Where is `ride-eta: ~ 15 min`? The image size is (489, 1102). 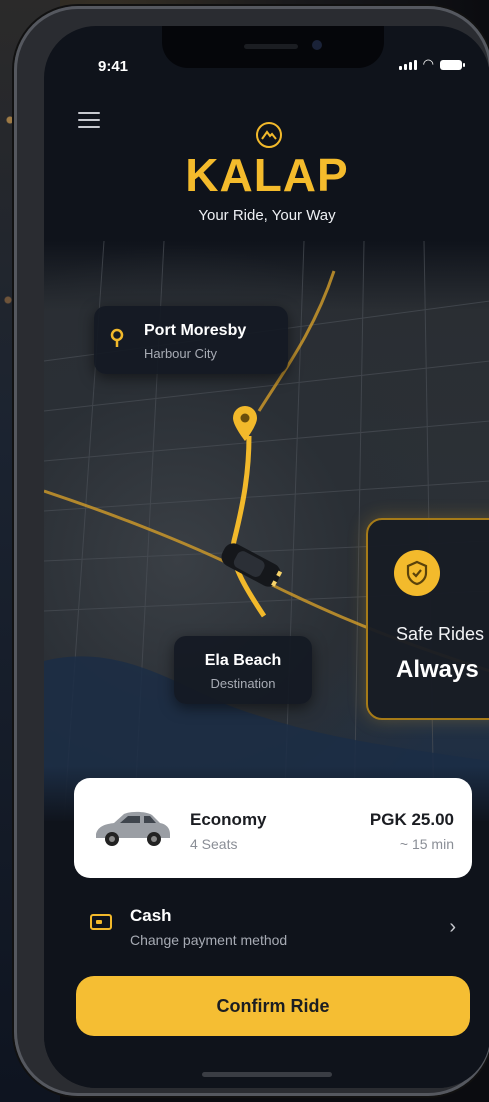
ride-eta: ~ 15 min is located at coordinates (426, 844).